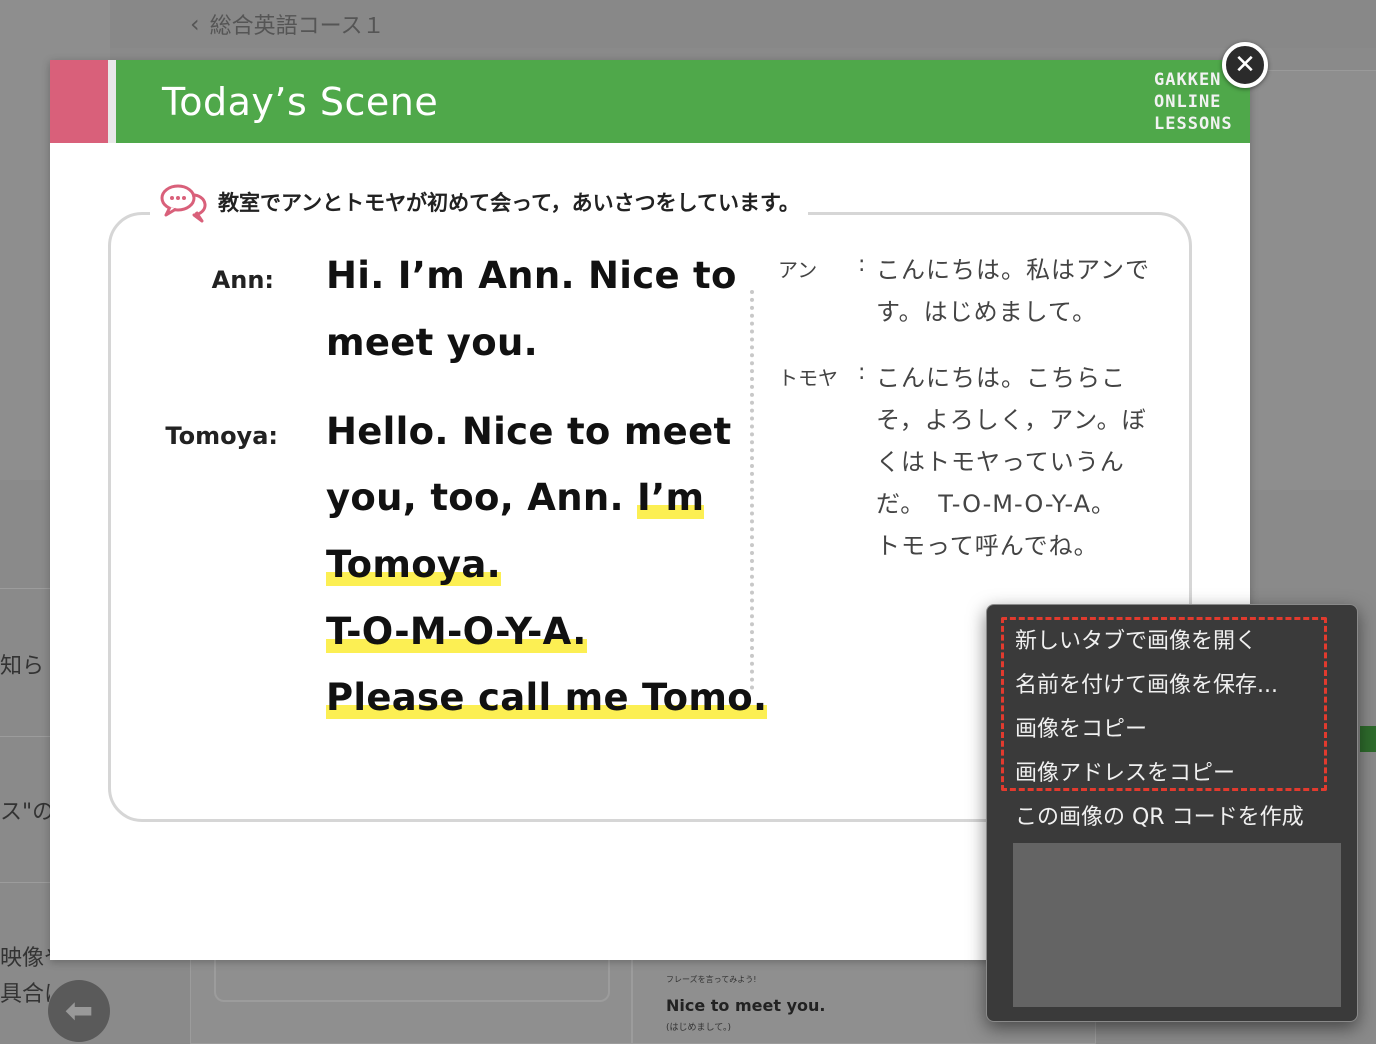 The height and width of the screenshot is (1044, 1376). I want to click on background-green-tab, so click(1368, 739).